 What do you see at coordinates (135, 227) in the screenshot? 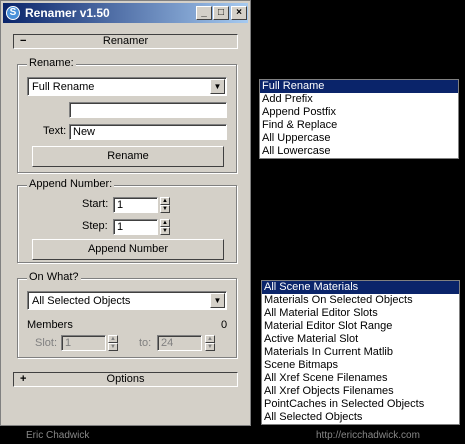
I see `step-input: 1` at bounding box center [135, 227].